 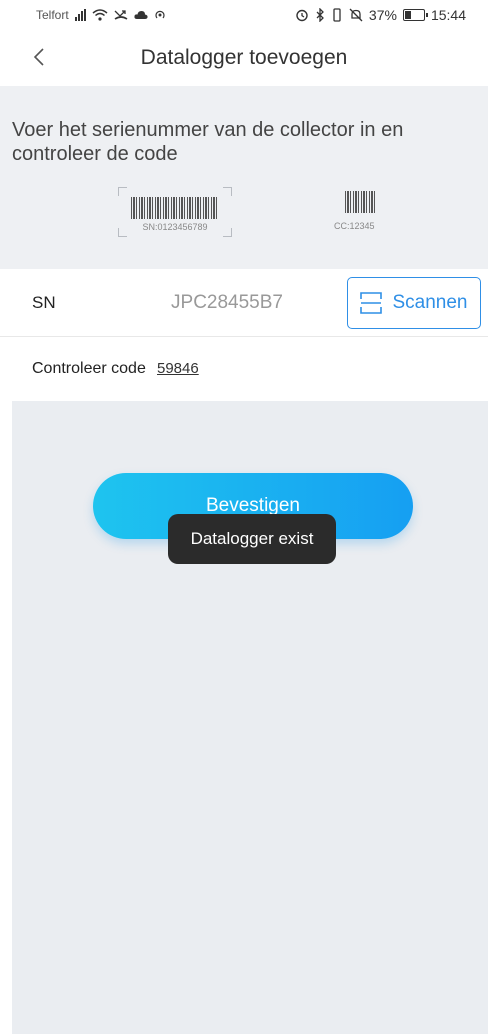 I want to click on do-not-disturb-icon, so click(x=356, y=15).